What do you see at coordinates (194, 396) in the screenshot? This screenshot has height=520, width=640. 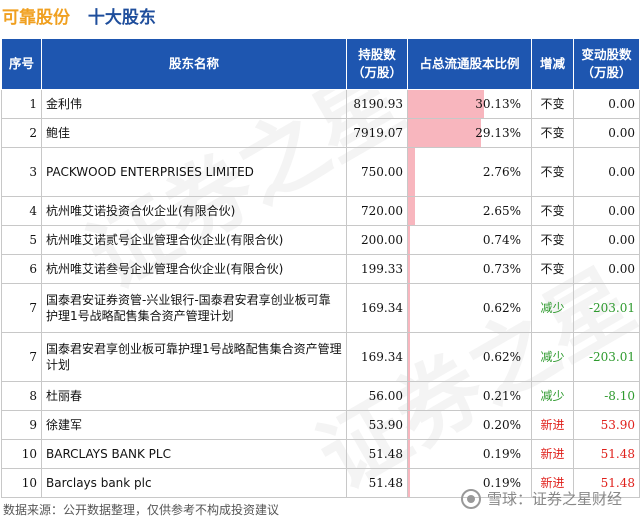 I see `shareholder-name: 杜丽春` at bounding box center [194, 396].